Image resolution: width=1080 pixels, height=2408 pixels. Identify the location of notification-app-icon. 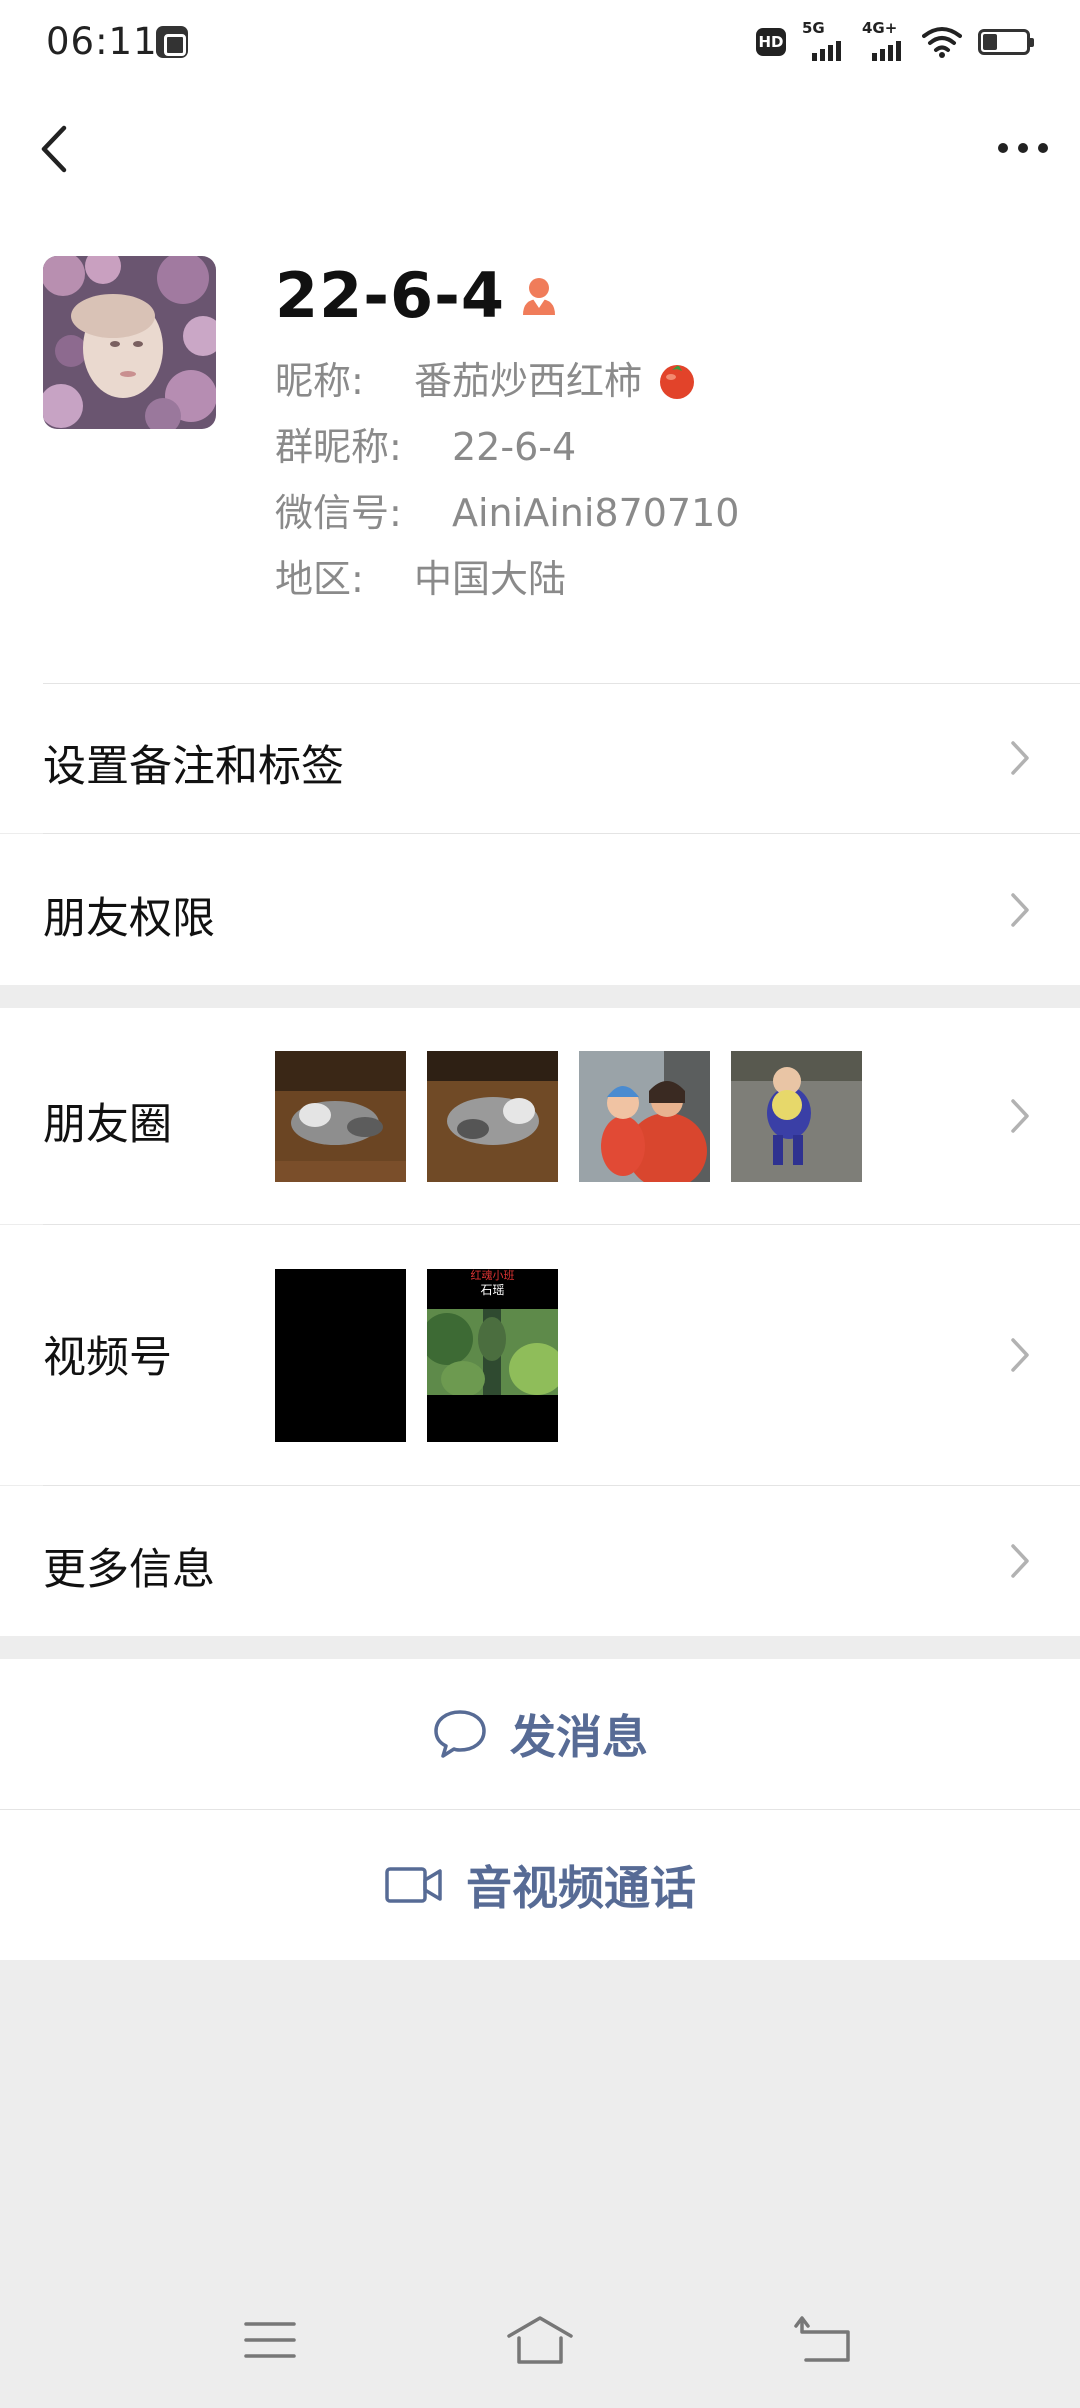
(172, 42).